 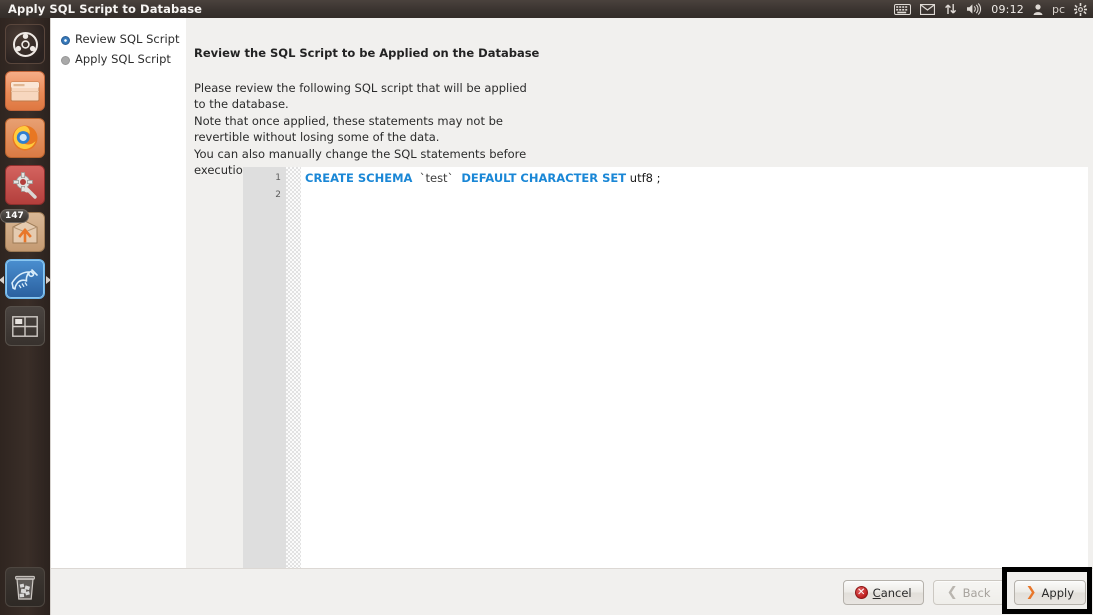 What do you see at coordinates (65, 60) in the screenshot?
I see `step-pending-bullet-icon` at bounding box center [65, 60].